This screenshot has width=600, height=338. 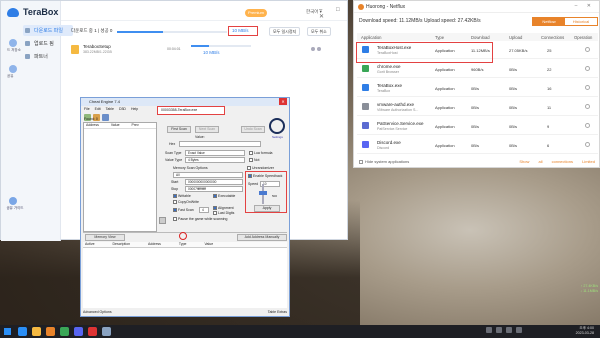 I want to click on pointer-scan-icon, so click(x=162, y=220).